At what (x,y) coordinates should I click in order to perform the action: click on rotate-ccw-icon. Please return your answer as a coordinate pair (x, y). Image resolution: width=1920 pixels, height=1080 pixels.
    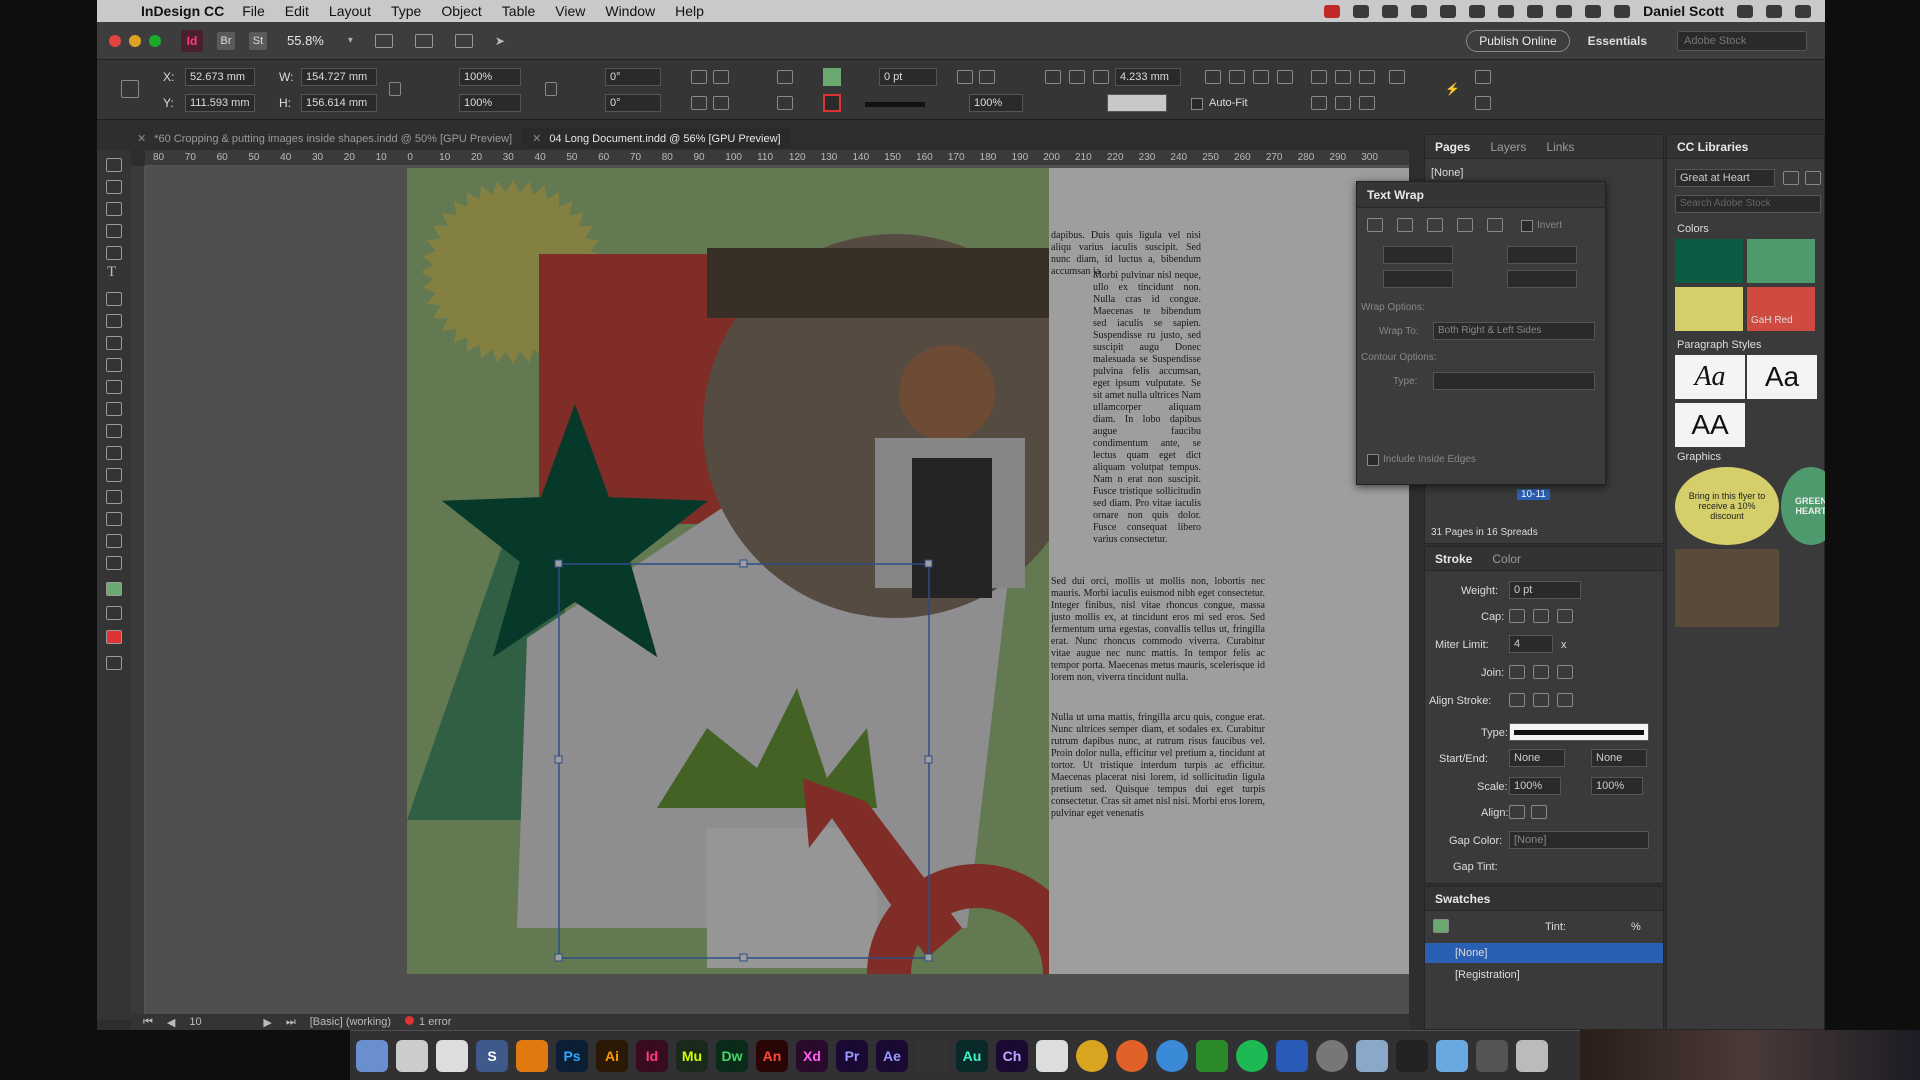
    Looking at the image, I should click on (721, 77).